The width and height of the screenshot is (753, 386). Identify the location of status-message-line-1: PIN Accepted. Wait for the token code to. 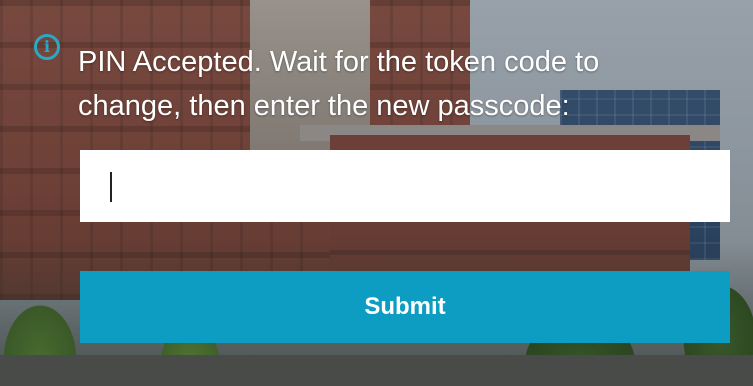
(339, 62).